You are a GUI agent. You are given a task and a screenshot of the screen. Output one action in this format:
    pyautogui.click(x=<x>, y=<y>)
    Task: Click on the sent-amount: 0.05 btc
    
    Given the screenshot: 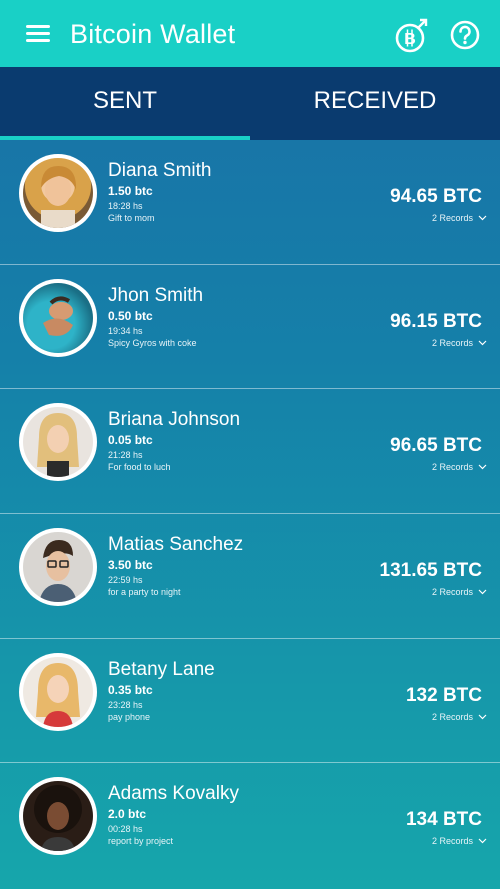 What is the action you would take?
    pyautogui.click(x=130, y=440)
    